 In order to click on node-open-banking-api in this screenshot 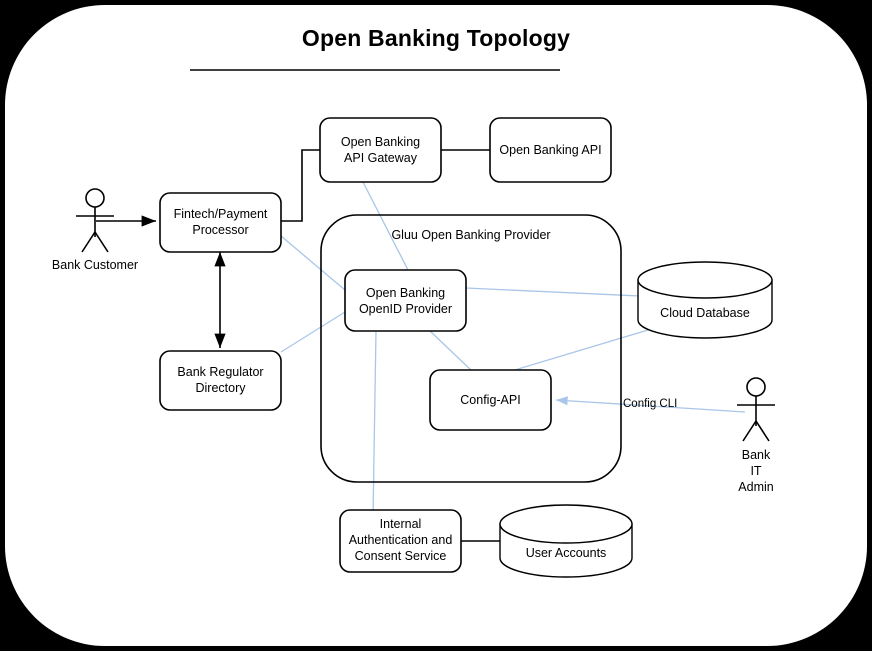, I will do `click(550, 150)`.